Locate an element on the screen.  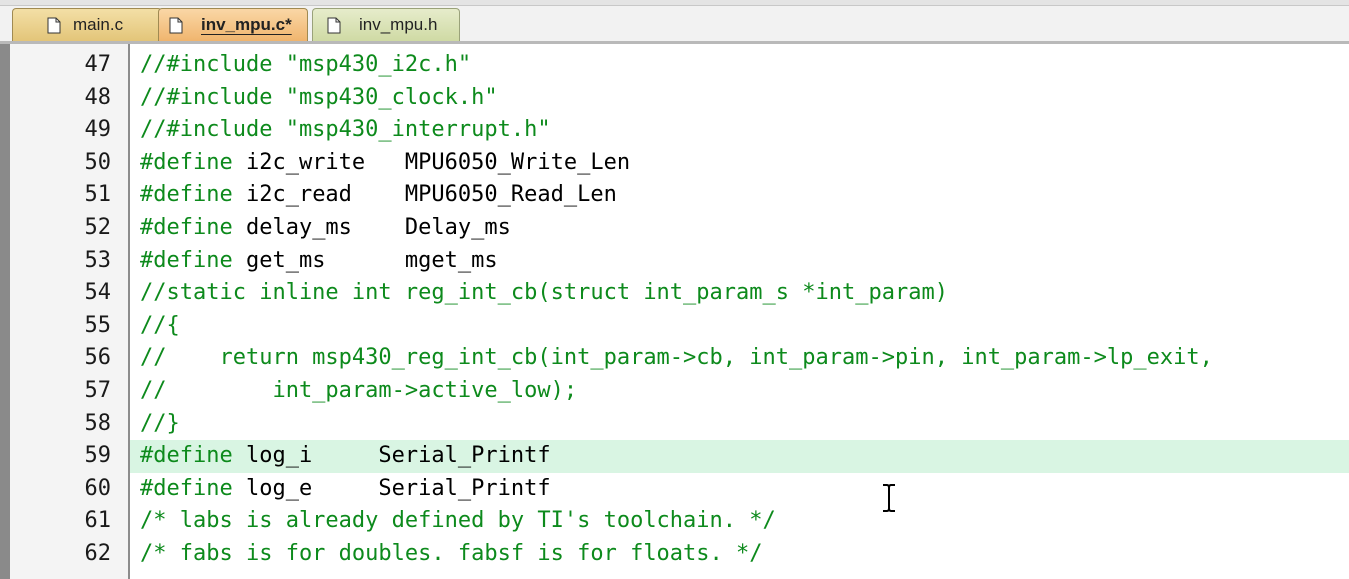
line-number: 47 is located at coordinates (98, 64).